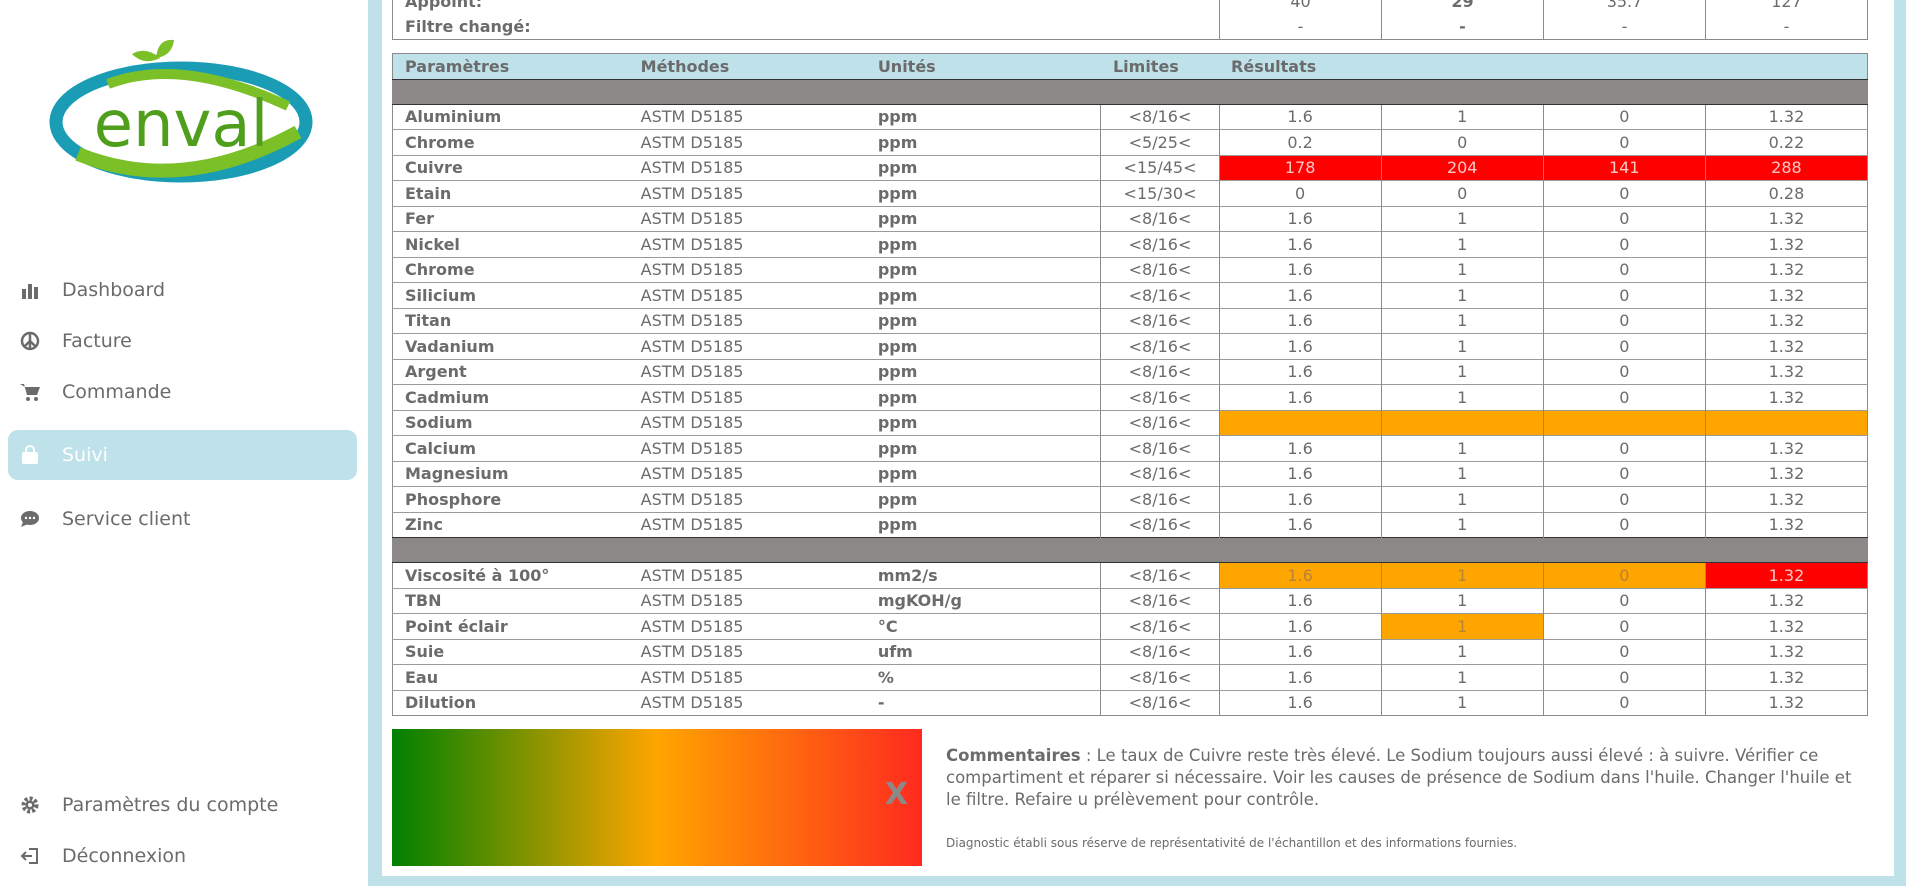 Image resolution: width=1906 pixels, height=886 pixels. What do you see at coordinates (1300, 167) in the screenshot?
I see `result-value: 178` at bounding box center [1300, 167].